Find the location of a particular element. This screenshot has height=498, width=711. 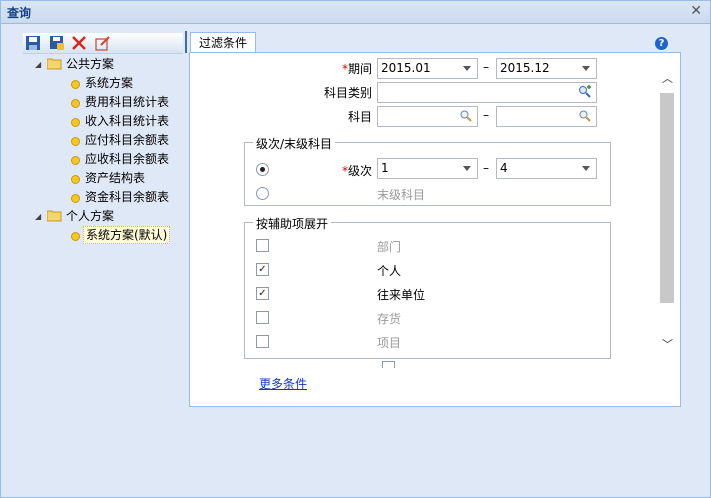

help-icon: ? is located at coordinates (661, 43).